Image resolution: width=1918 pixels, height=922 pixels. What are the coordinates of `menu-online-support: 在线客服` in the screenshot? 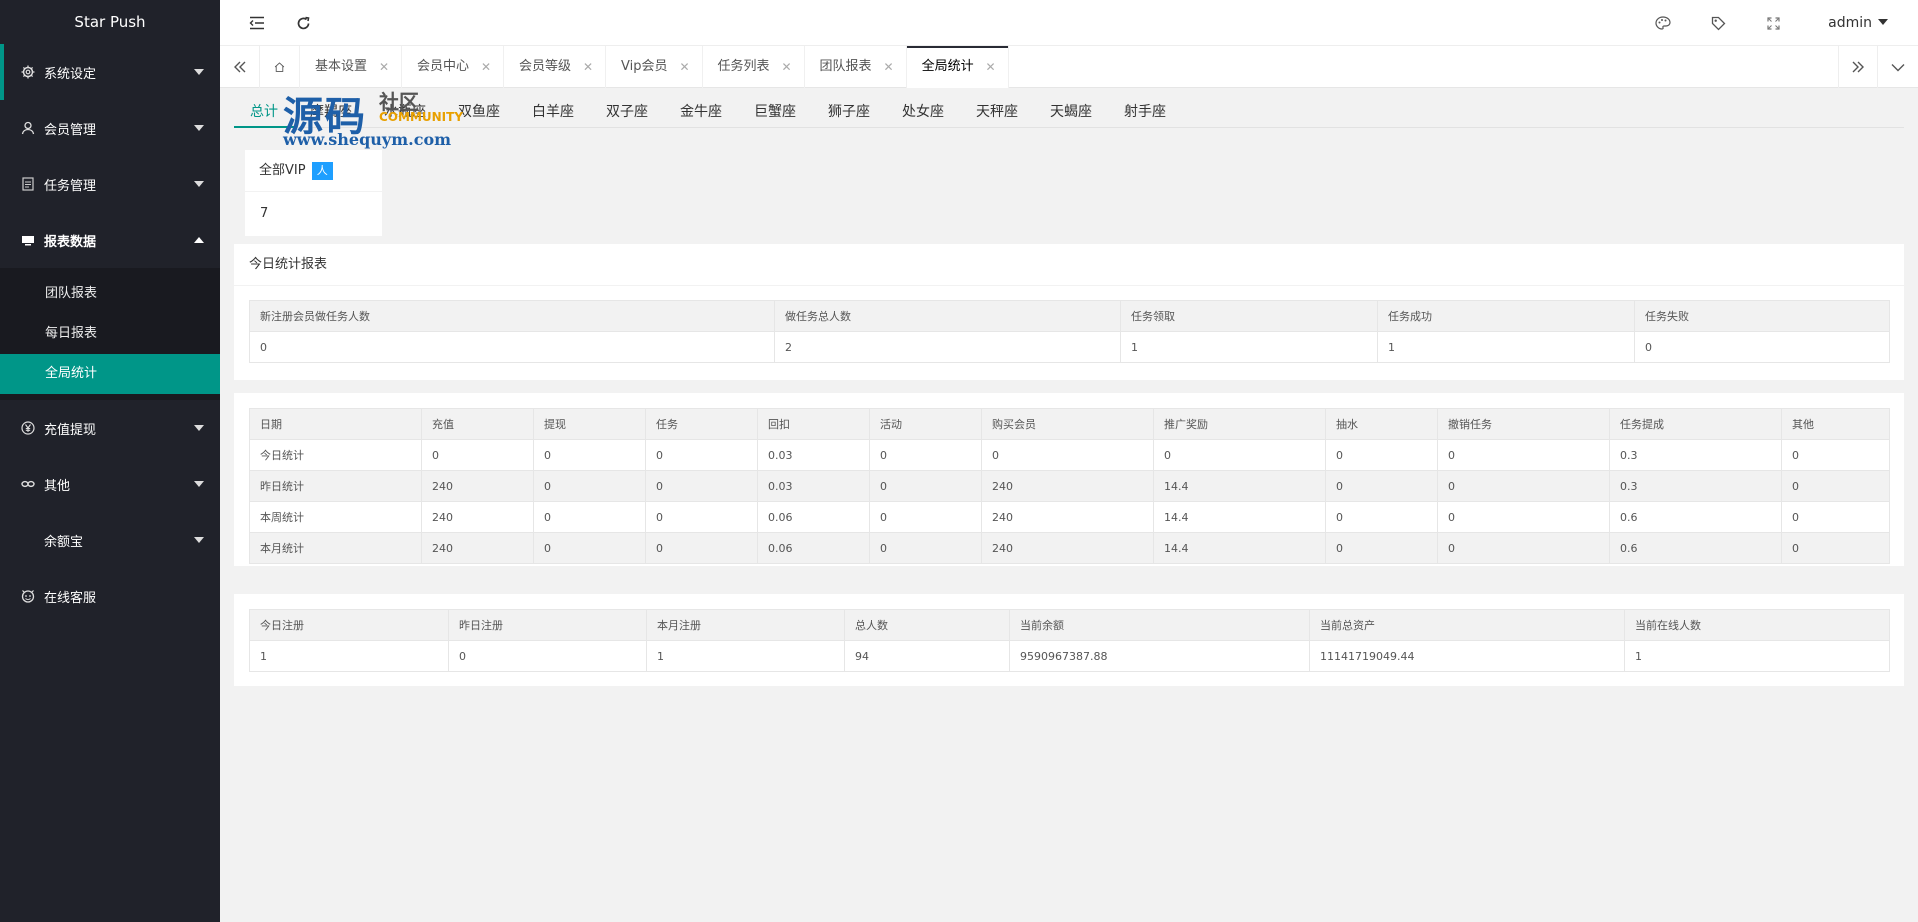 It's located at (110, 596).